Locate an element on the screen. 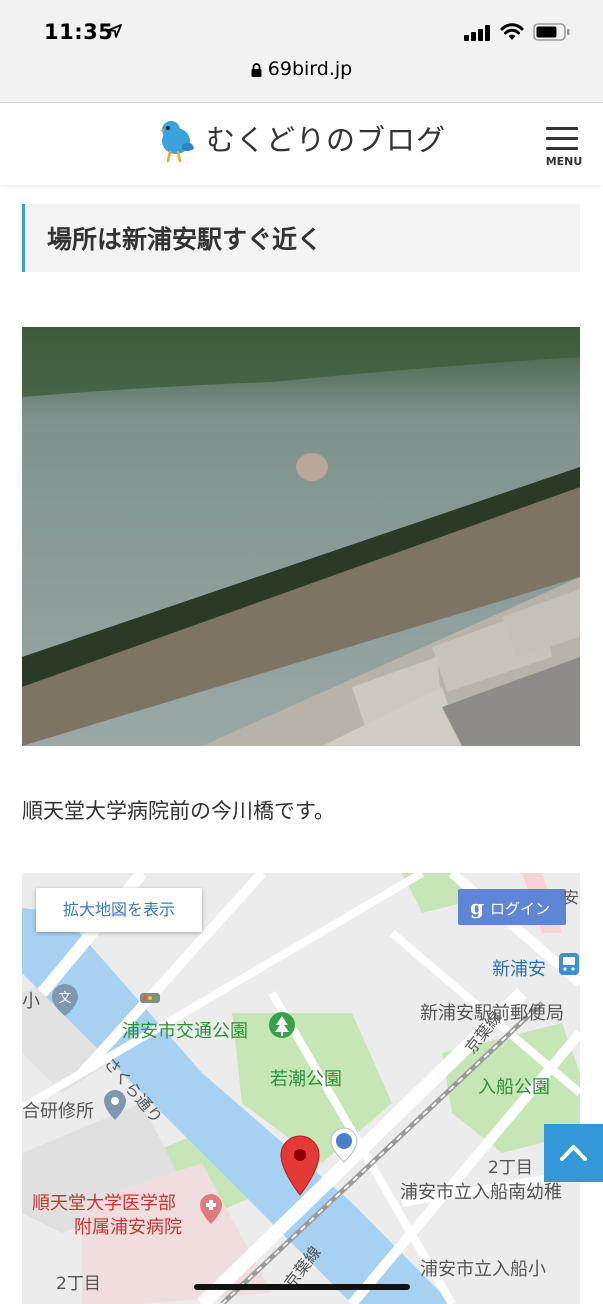 The height and width of the screenshot is (1304, 603). menu-button: MENU is located at coordinates (563, 149).